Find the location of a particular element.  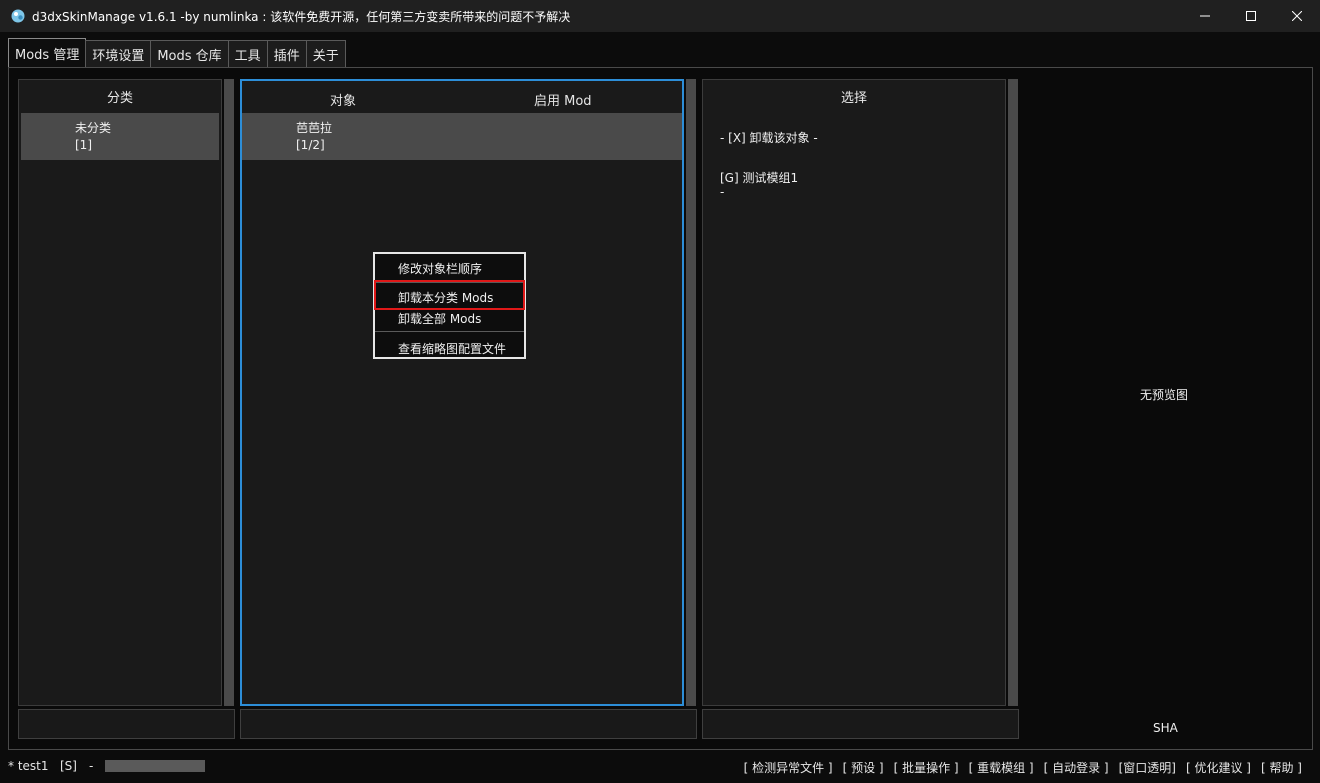

status-user: * test1 is located at coordinates (28, 766).